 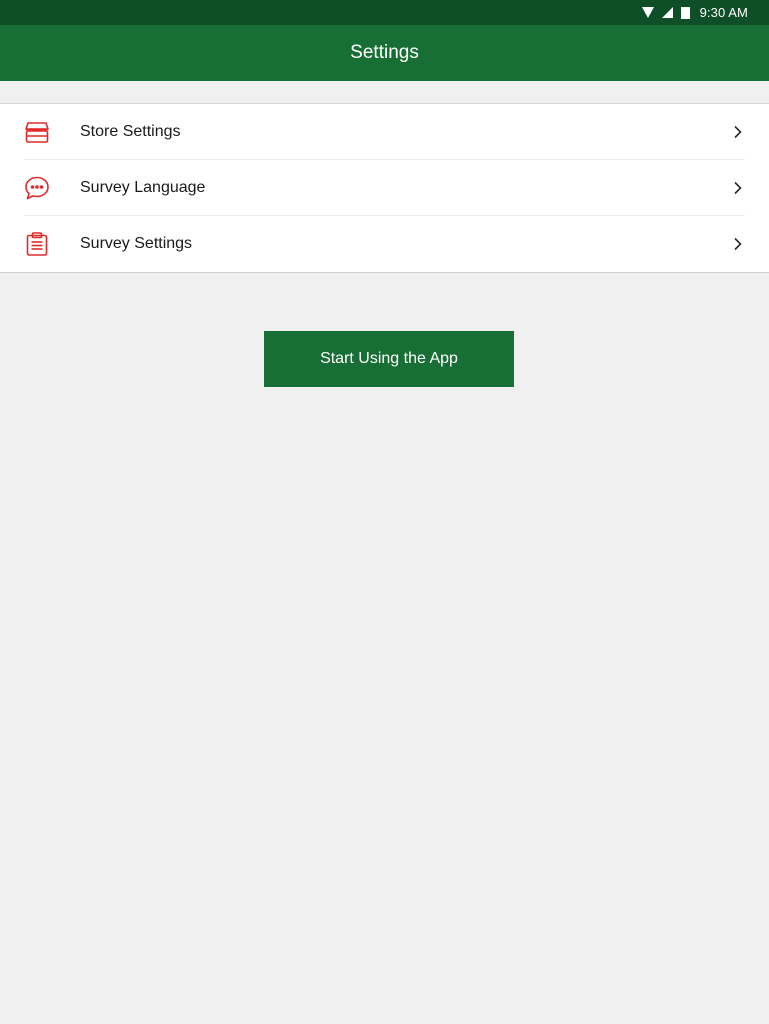 What do you see at coordinates (384, 132) in the screenshot?
I see `settings-item-store-settings: Store Settings` at bounding box center [384, 132].